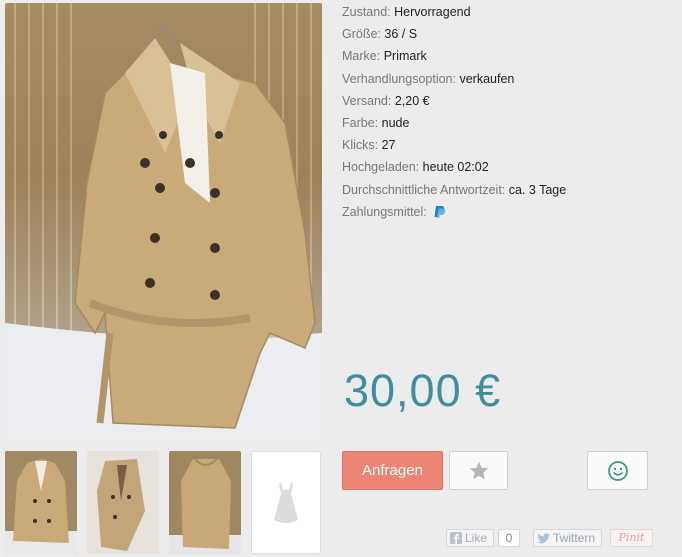 The width and height of the screenshot is (682, 557). I want to click on detail-clicks: Klicks: 27, so click(369, 145).